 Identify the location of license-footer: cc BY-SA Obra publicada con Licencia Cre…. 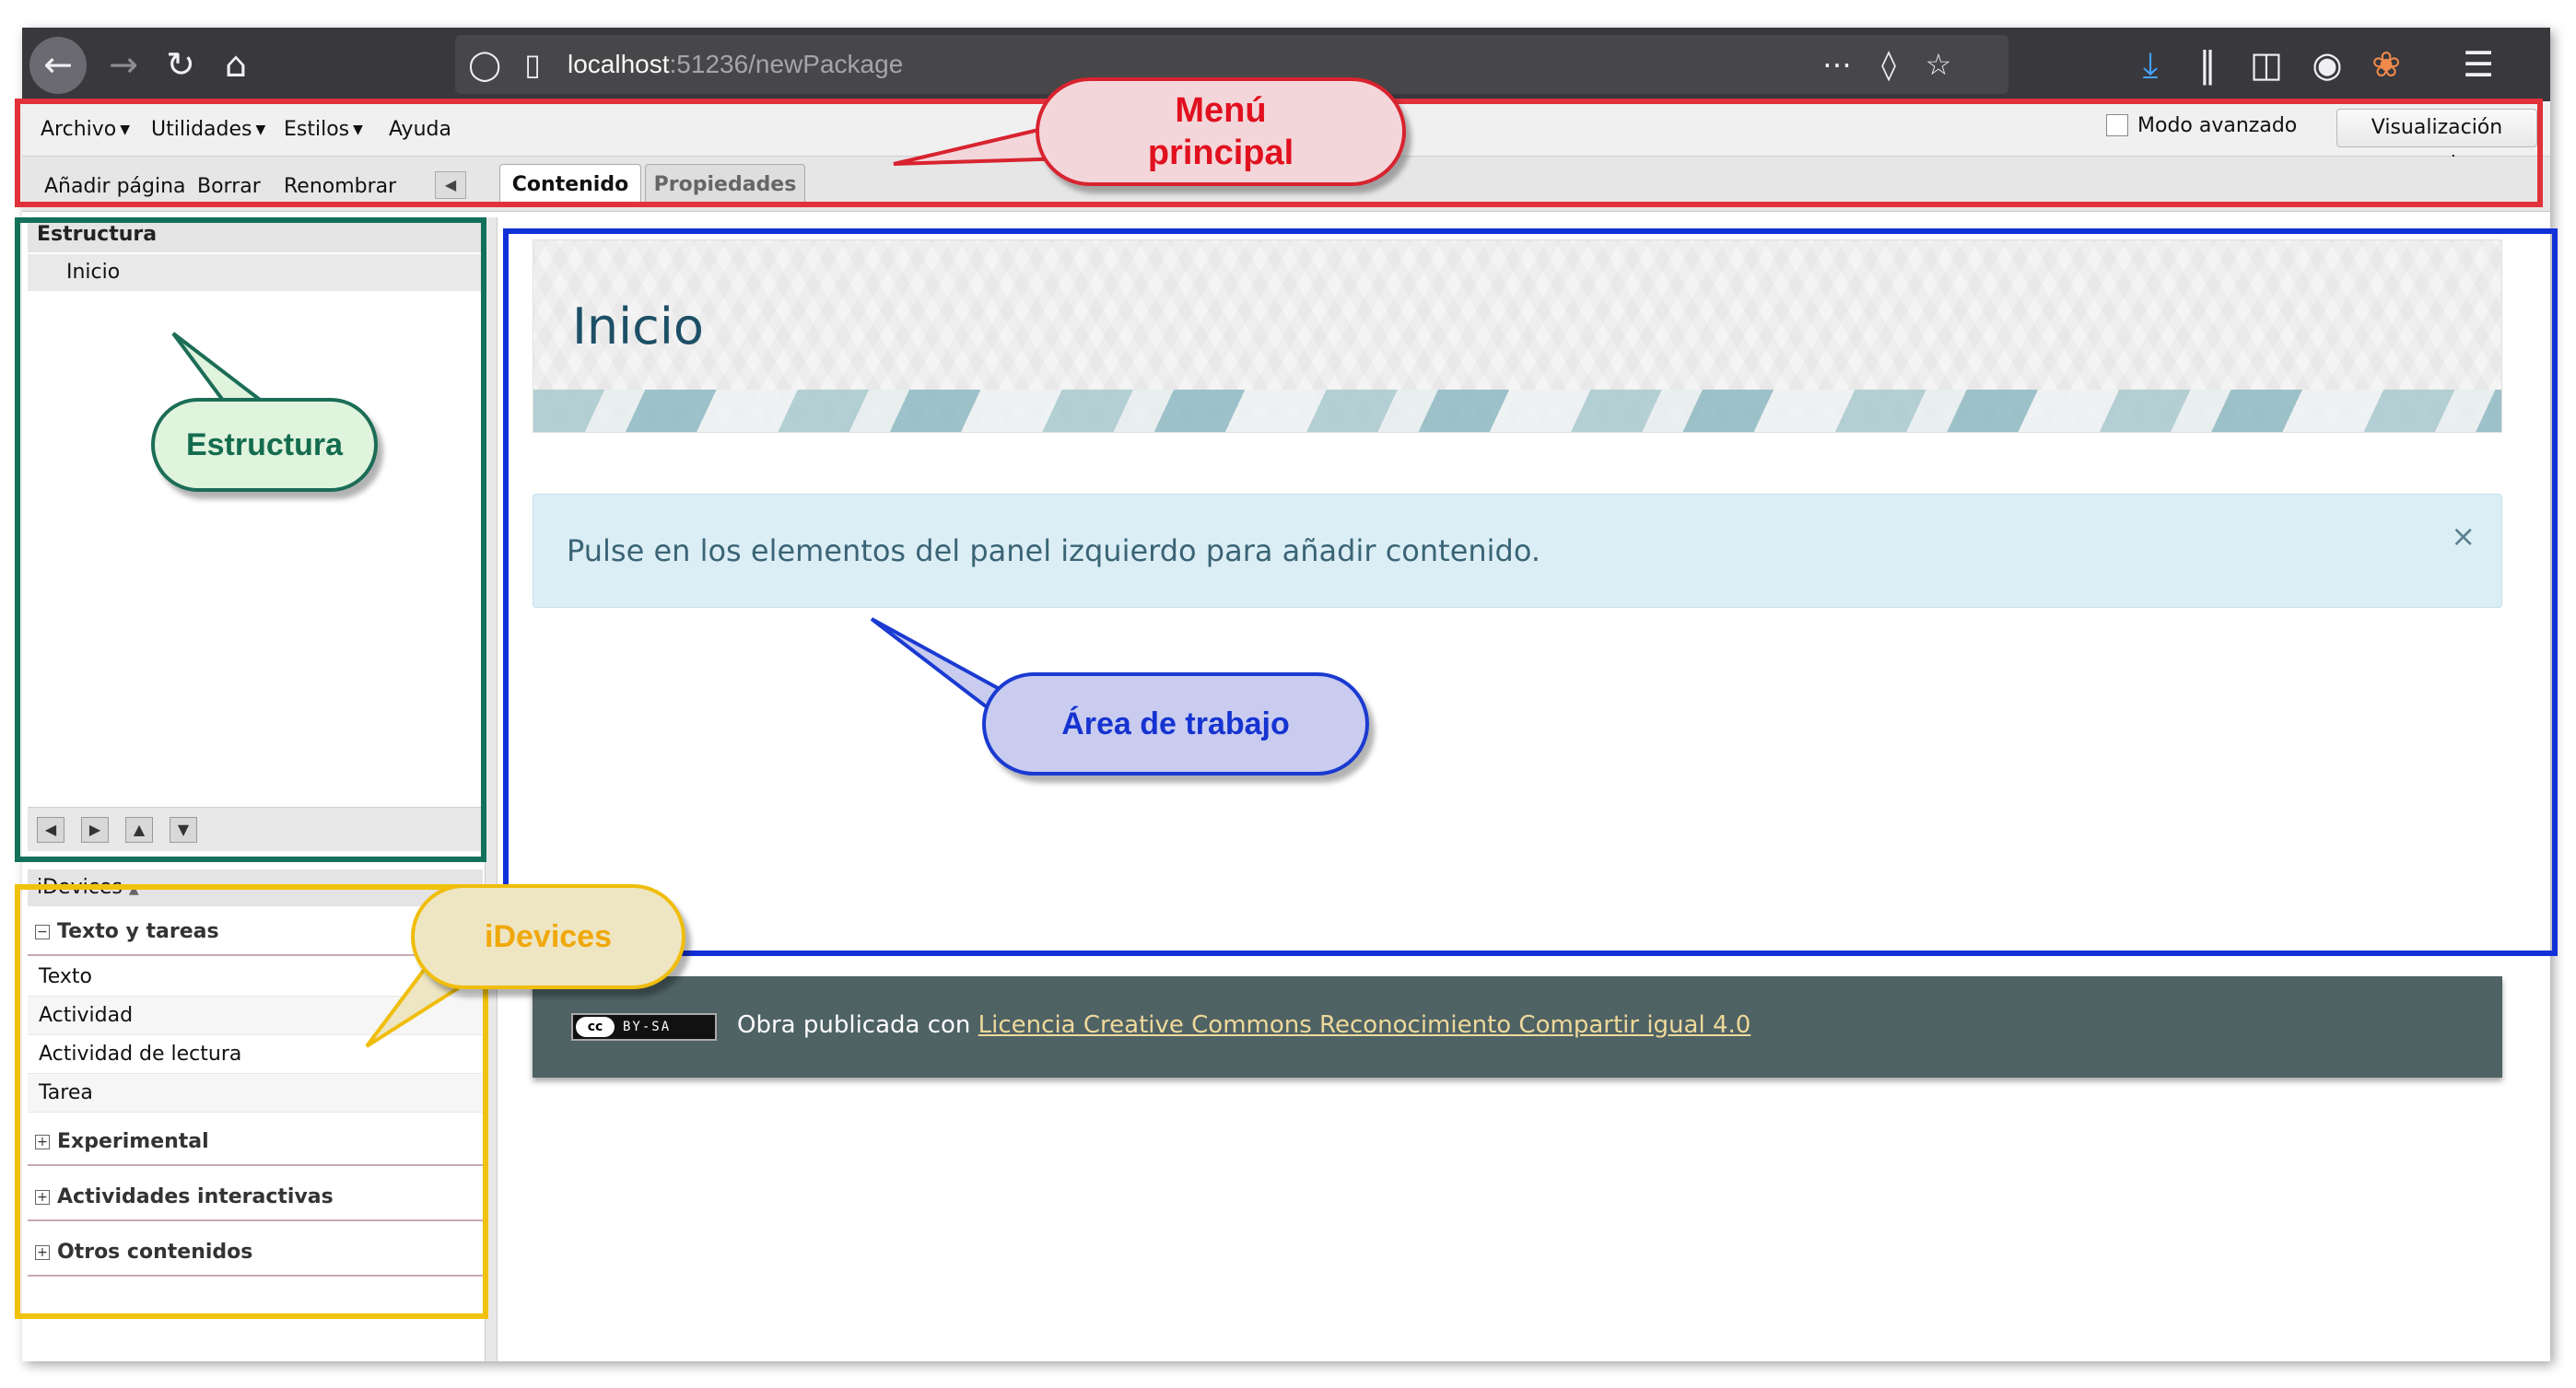
(1517, 1027).